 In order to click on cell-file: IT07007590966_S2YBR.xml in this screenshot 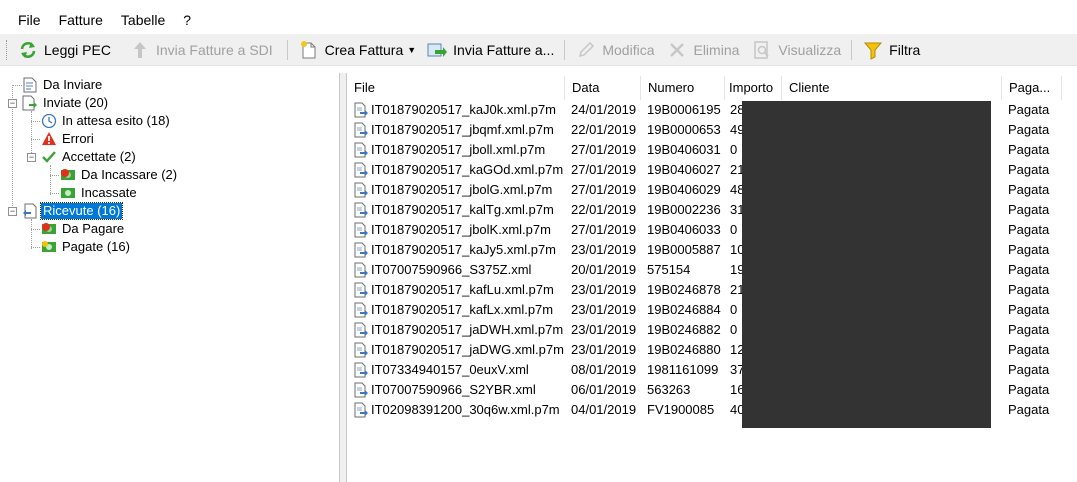, I will do `click(456, 390)`.